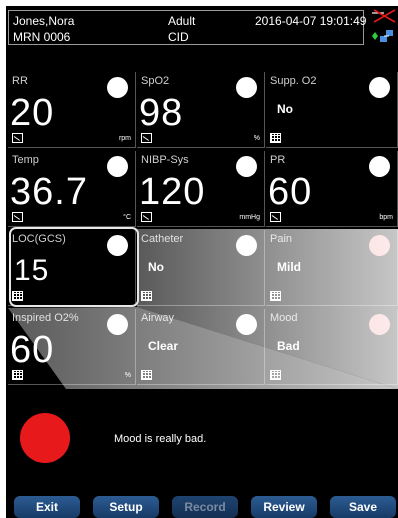 The height and width of the screenshot is (518, 398). What do you see at coordinates (158, 318) in the screenshot?
I see `tile-label: Airway` at bounding box center [158, 318].